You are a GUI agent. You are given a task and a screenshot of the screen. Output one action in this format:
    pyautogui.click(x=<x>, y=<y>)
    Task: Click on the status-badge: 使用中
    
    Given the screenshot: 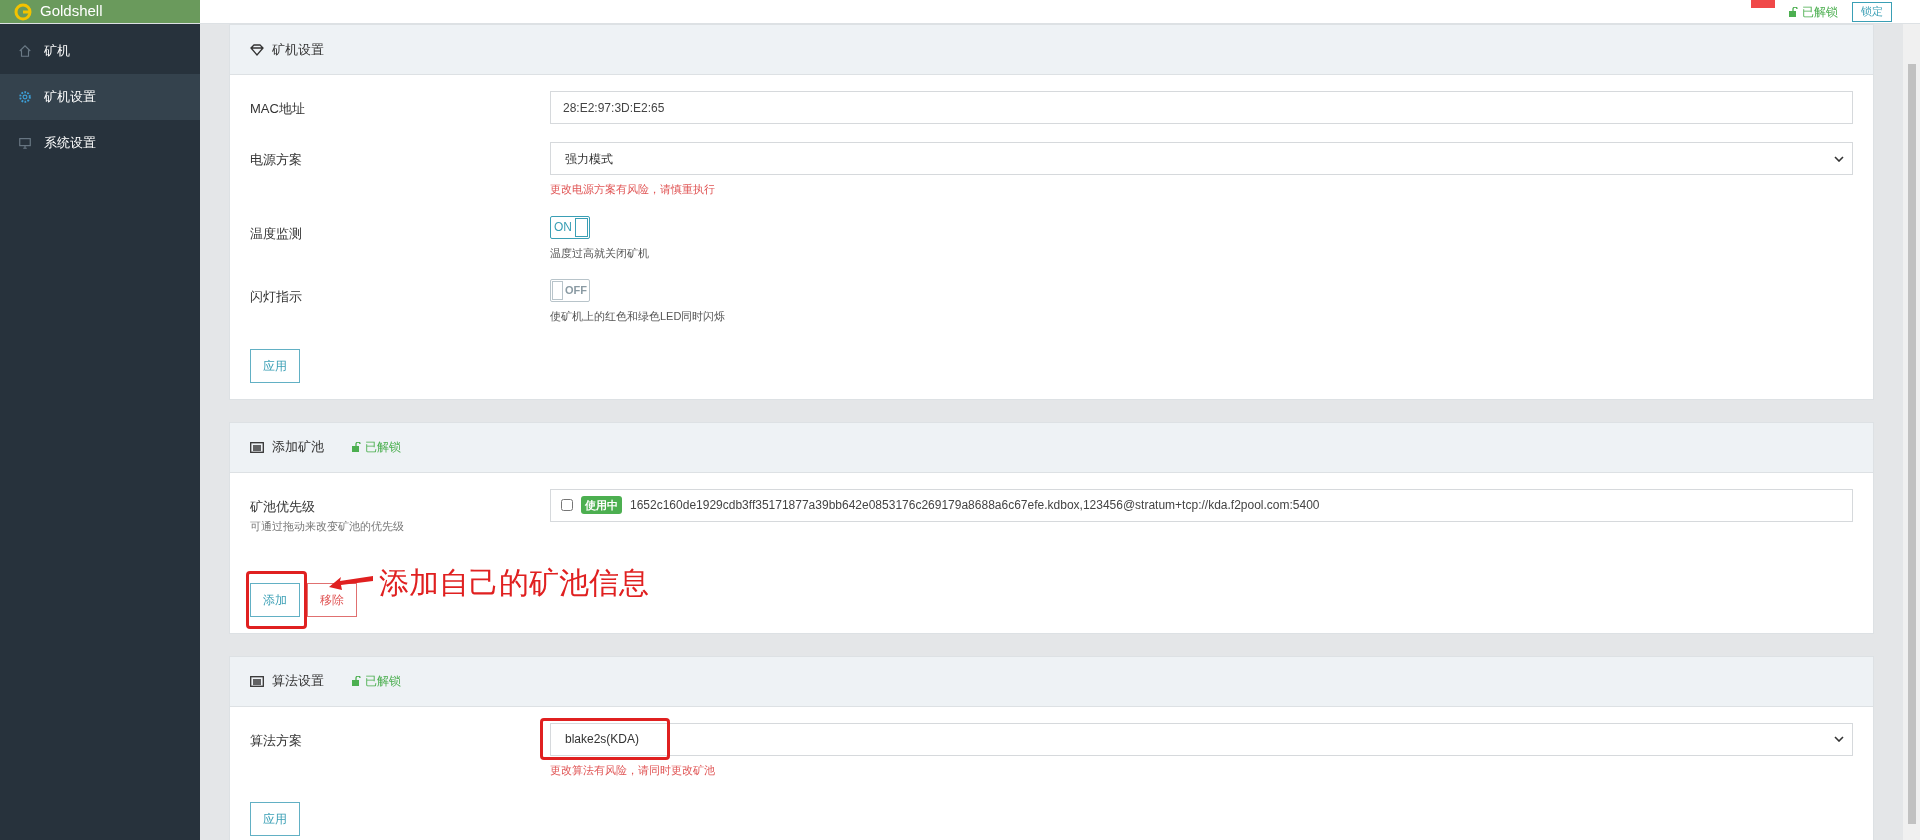 What is the action you would take?
    pyautogui.click(x=601, y=505)
    